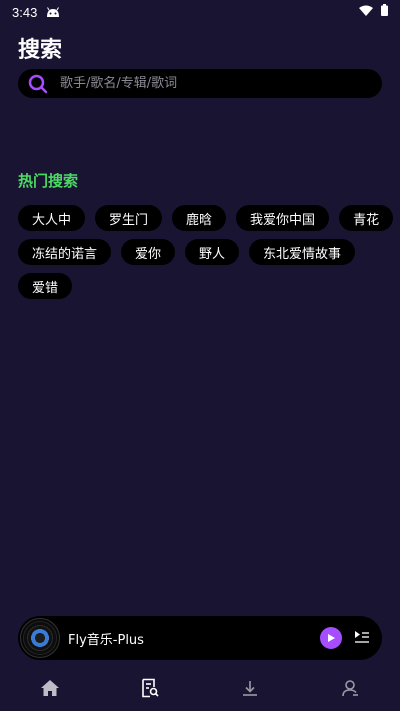  I want to click on hot-search-tag: 爱你, so click(148, 252).